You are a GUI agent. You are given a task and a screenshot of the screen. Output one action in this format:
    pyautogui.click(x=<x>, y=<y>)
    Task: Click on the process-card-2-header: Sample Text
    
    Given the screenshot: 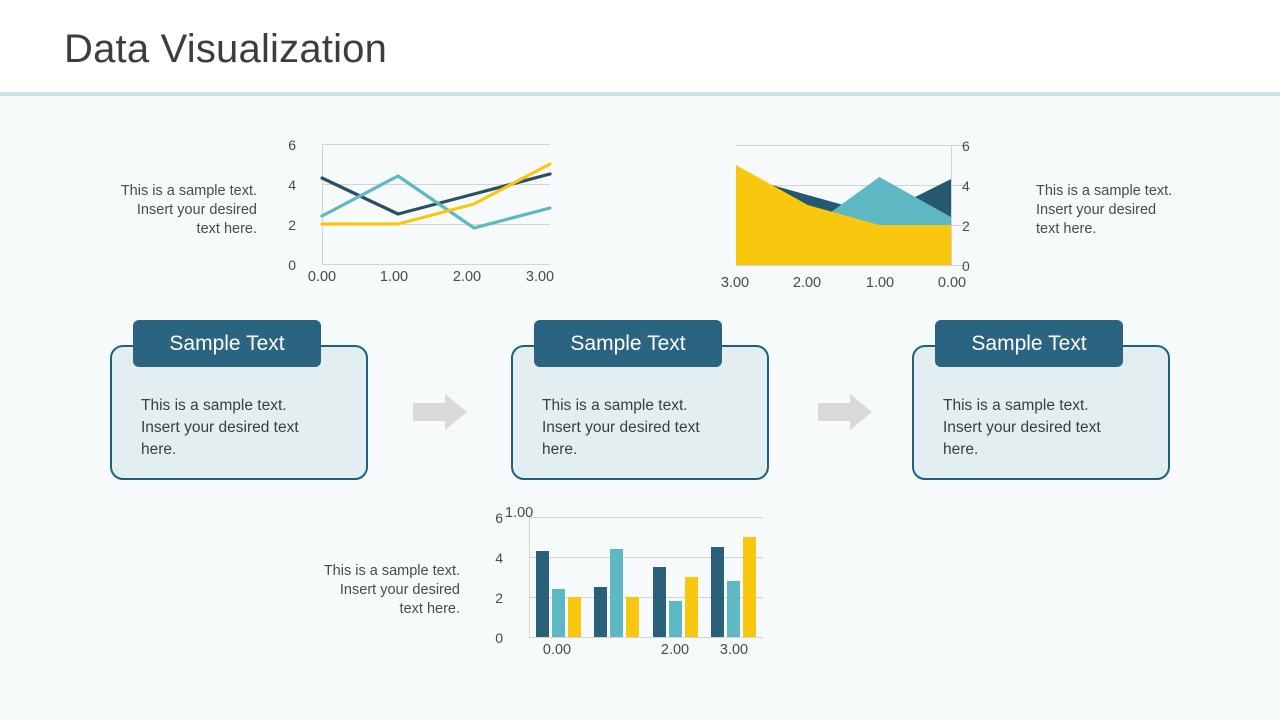 What is the action you would take?
    pyautogui.click(x=628, y=343)
    